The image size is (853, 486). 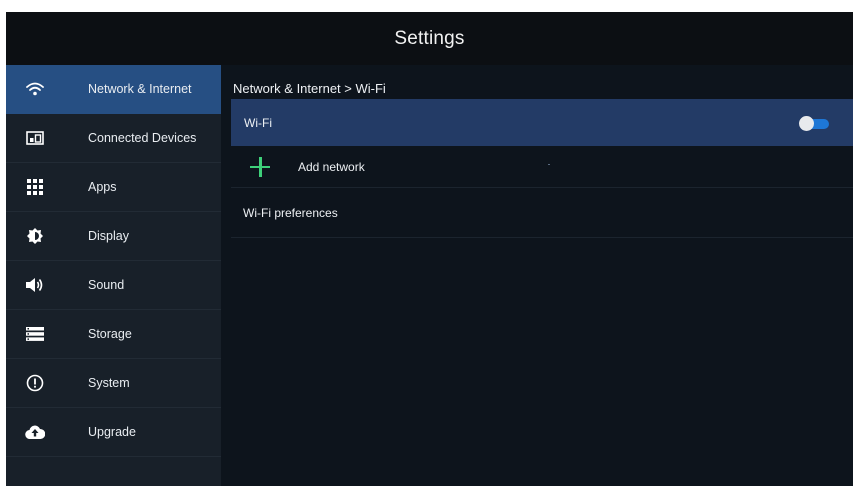 What do you see at coordinates (142, 138) in the screenshot?
I see `sidebar-item-label: Connected Devices` at bounding box center [142, 138].